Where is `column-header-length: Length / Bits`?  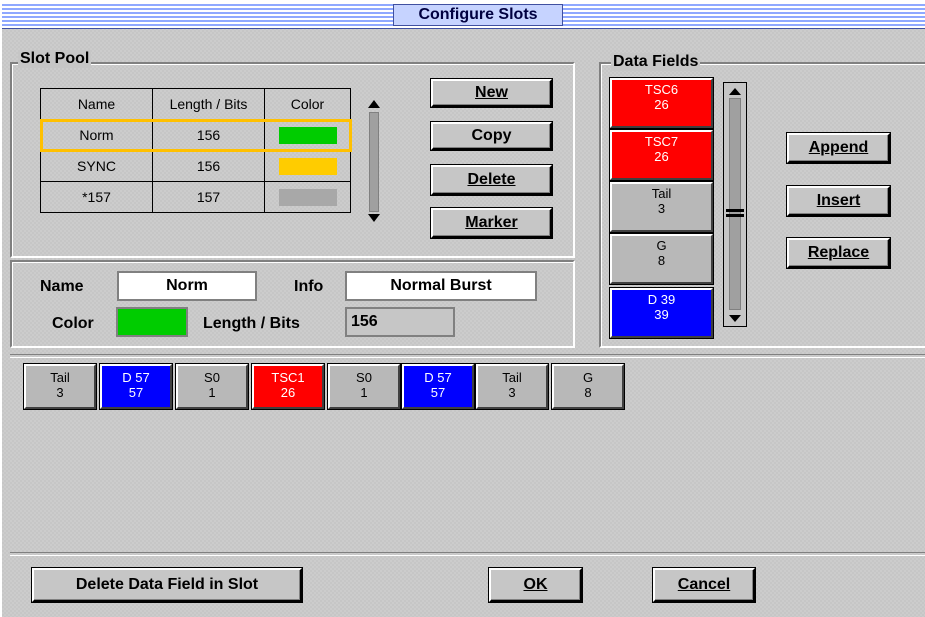 column-header-length: Length / Bits is located at coordinates (208, 104).